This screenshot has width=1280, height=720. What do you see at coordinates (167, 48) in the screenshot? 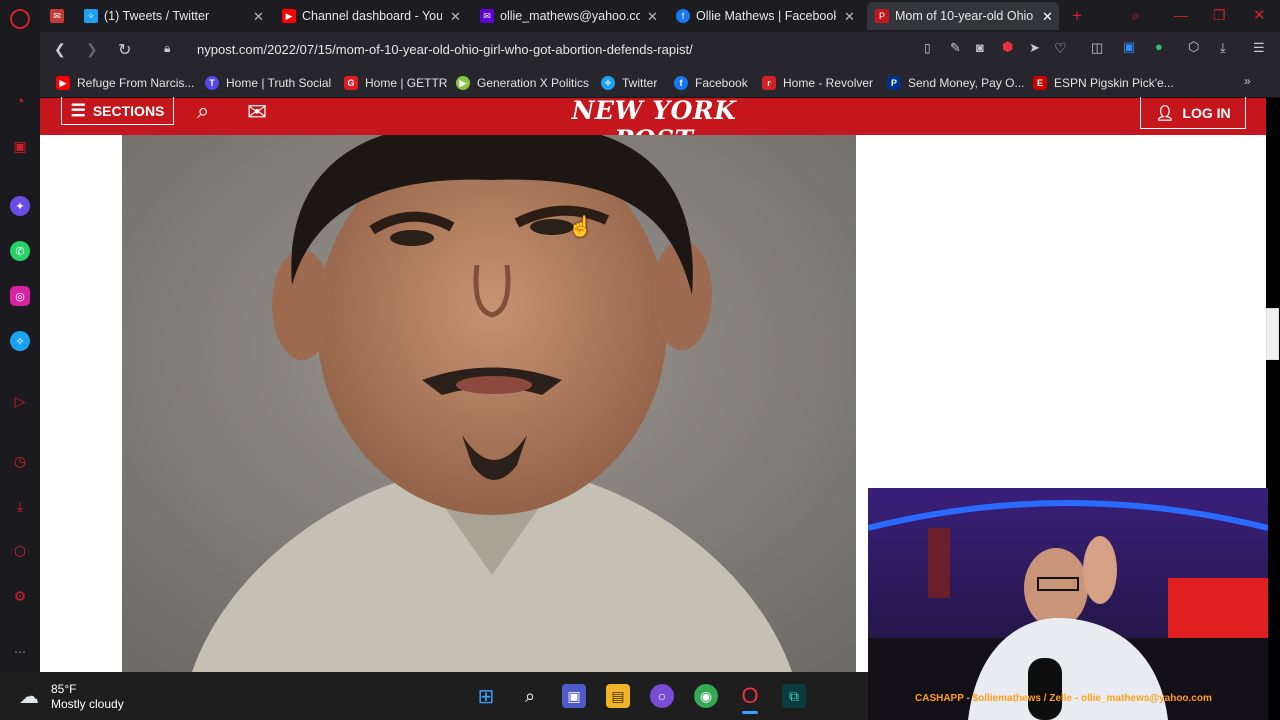
I see `lock-icon: 🔒︎` at bounding box center [167, 48].